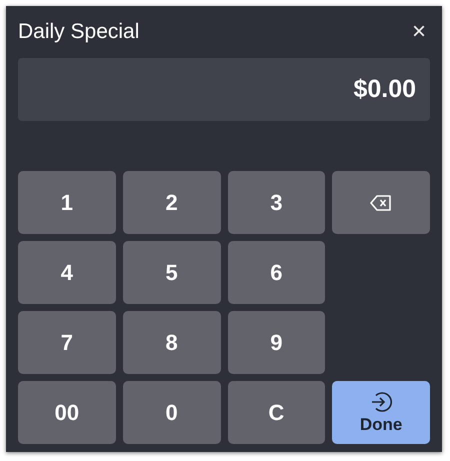 The width and height of the screenshot is (450, 461). I want to click on keypad-key: 9, so click(277, 342).